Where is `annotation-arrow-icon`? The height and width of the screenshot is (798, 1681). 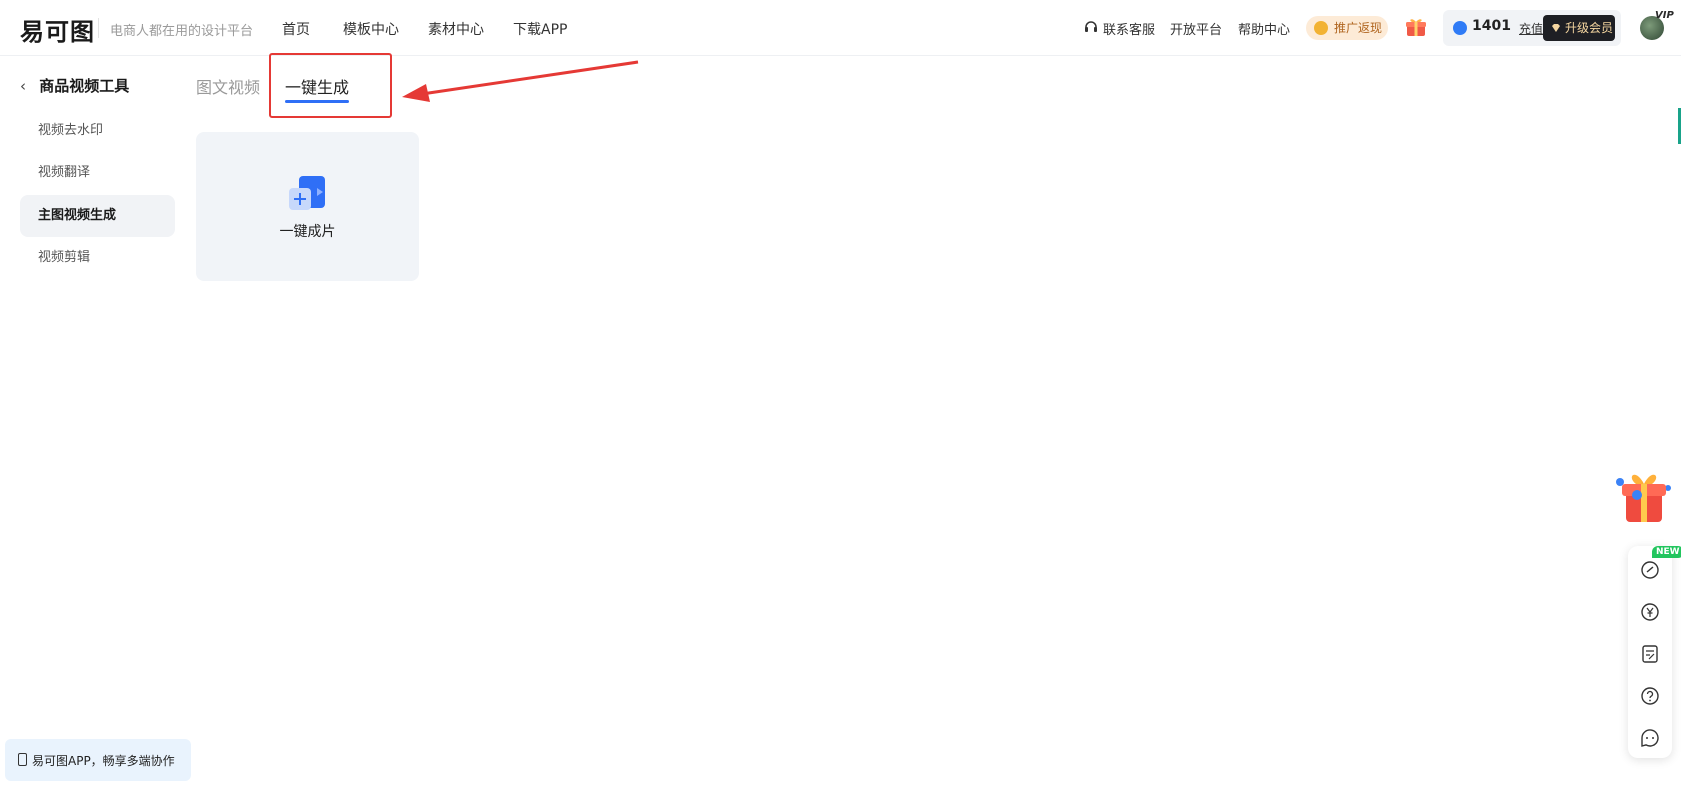 annotation-arrow-icon is located at coordinates (520, 81).